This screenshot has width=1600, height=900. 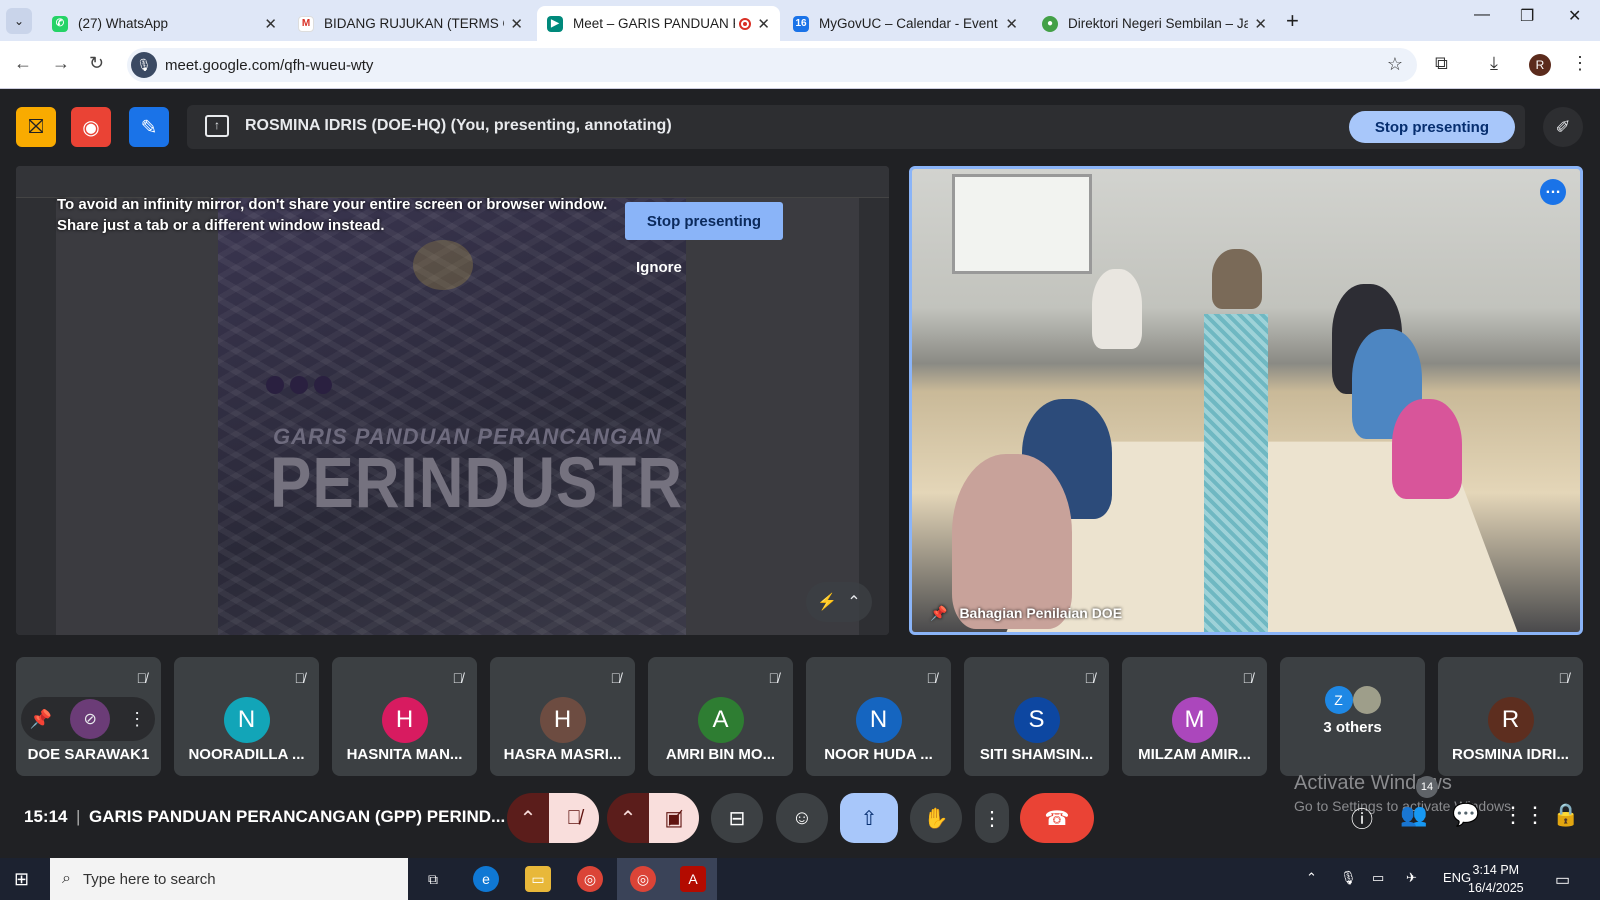 What do you see at coordinates (164, 23) in the screenshot?
I see `tab-whatsapp: ✆ (27) WhatsApp ✕` at bounding box center [164, 23].